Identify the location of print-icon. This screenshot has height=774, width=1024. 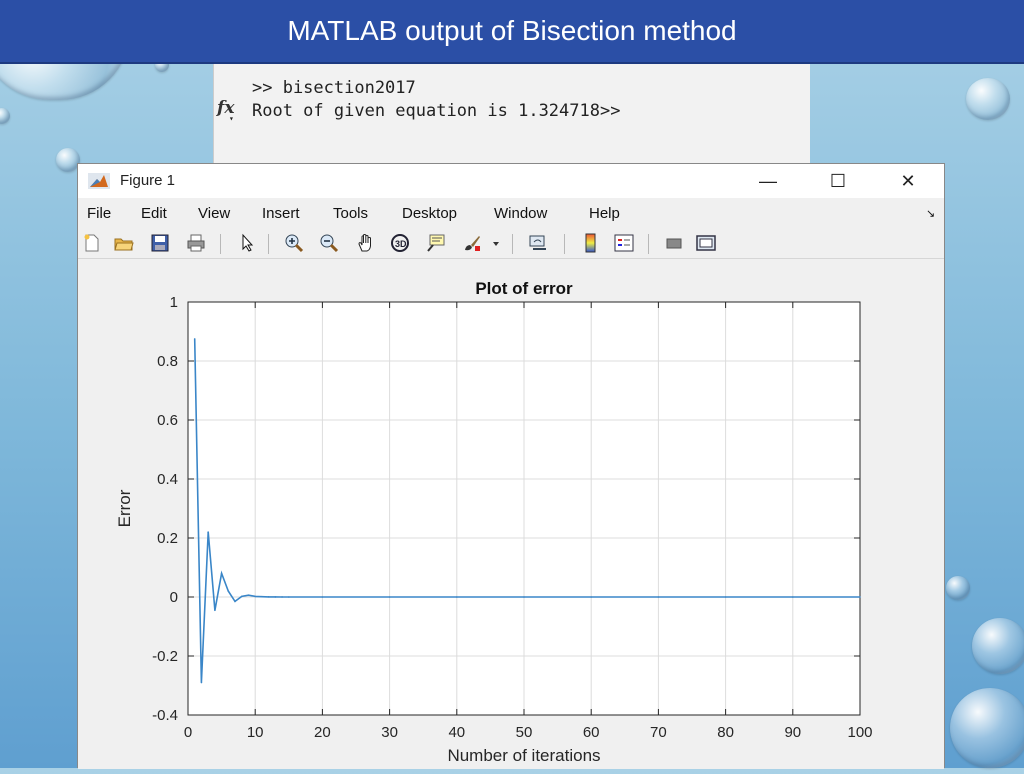
(196, 243).